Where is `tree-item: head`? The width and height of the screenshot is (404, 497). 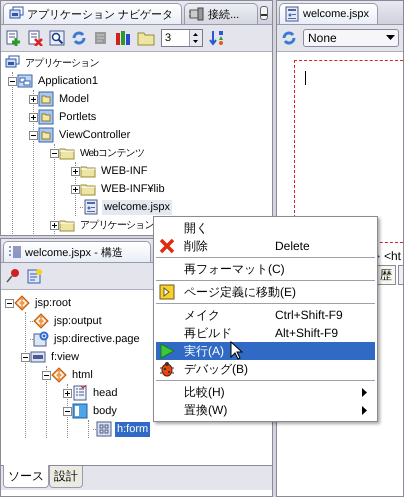
tree-item: head is located at coordinates (105, 393).